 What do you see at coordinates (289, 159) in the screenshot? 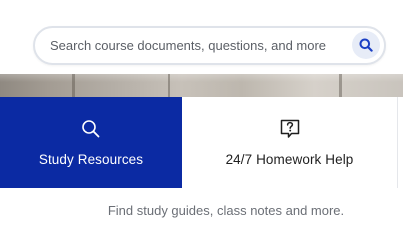
I see `tab-label: 24/7 Homework Help` at bounding box center [289, 159].